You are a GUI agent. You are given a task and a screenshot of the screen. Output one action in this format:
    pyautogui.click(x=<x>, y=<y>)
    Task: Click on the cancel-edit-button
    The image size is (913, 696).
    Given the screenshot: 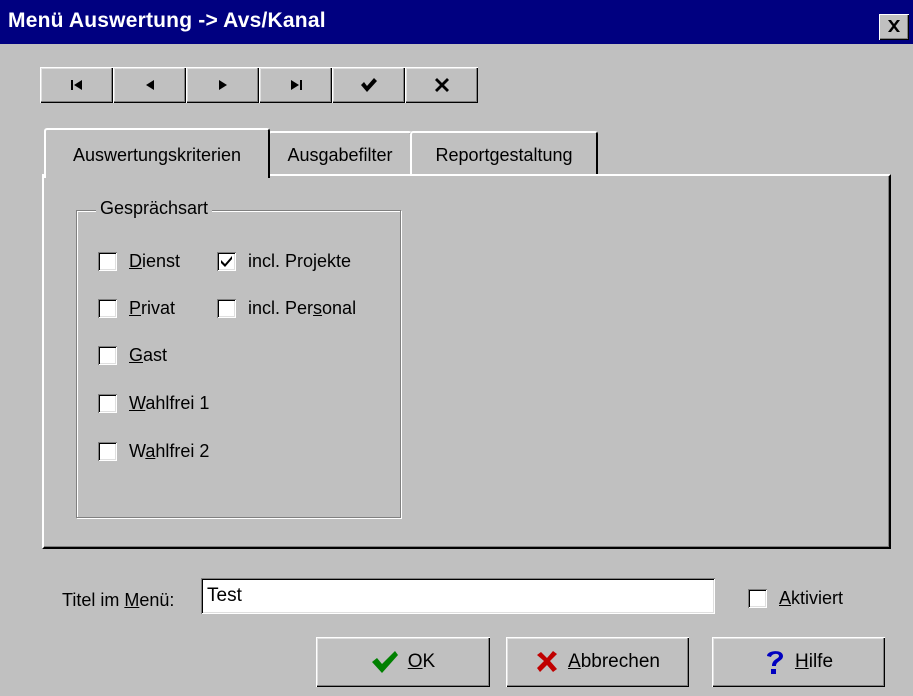 What is the action you would take?
    pyautogui.click(x=441, y=85)
    